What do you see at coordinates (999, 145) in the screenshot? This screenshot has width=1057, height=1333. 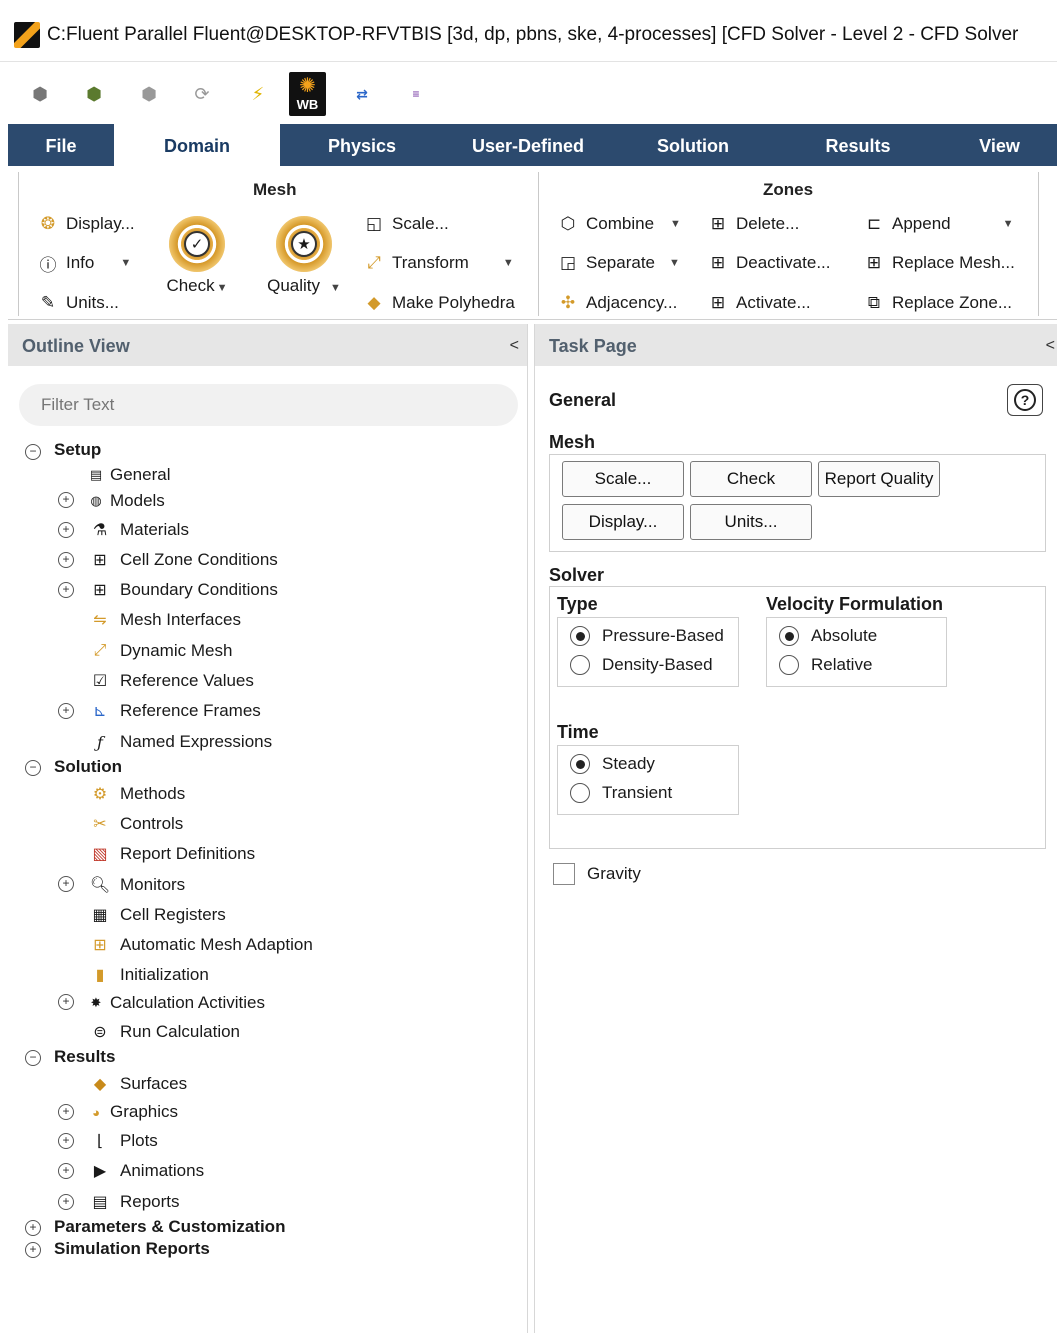 I see `tab-view: View` at bounding box center [999, 145].